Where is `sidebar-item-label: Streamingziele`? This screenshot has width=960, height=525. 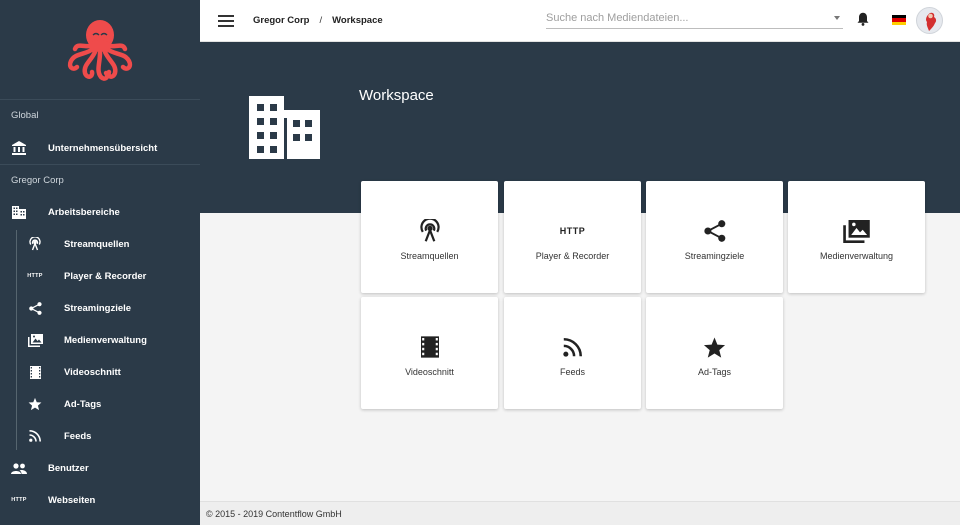 sidebar-item-label: Streamingziele is located at coordinates (98, 308).